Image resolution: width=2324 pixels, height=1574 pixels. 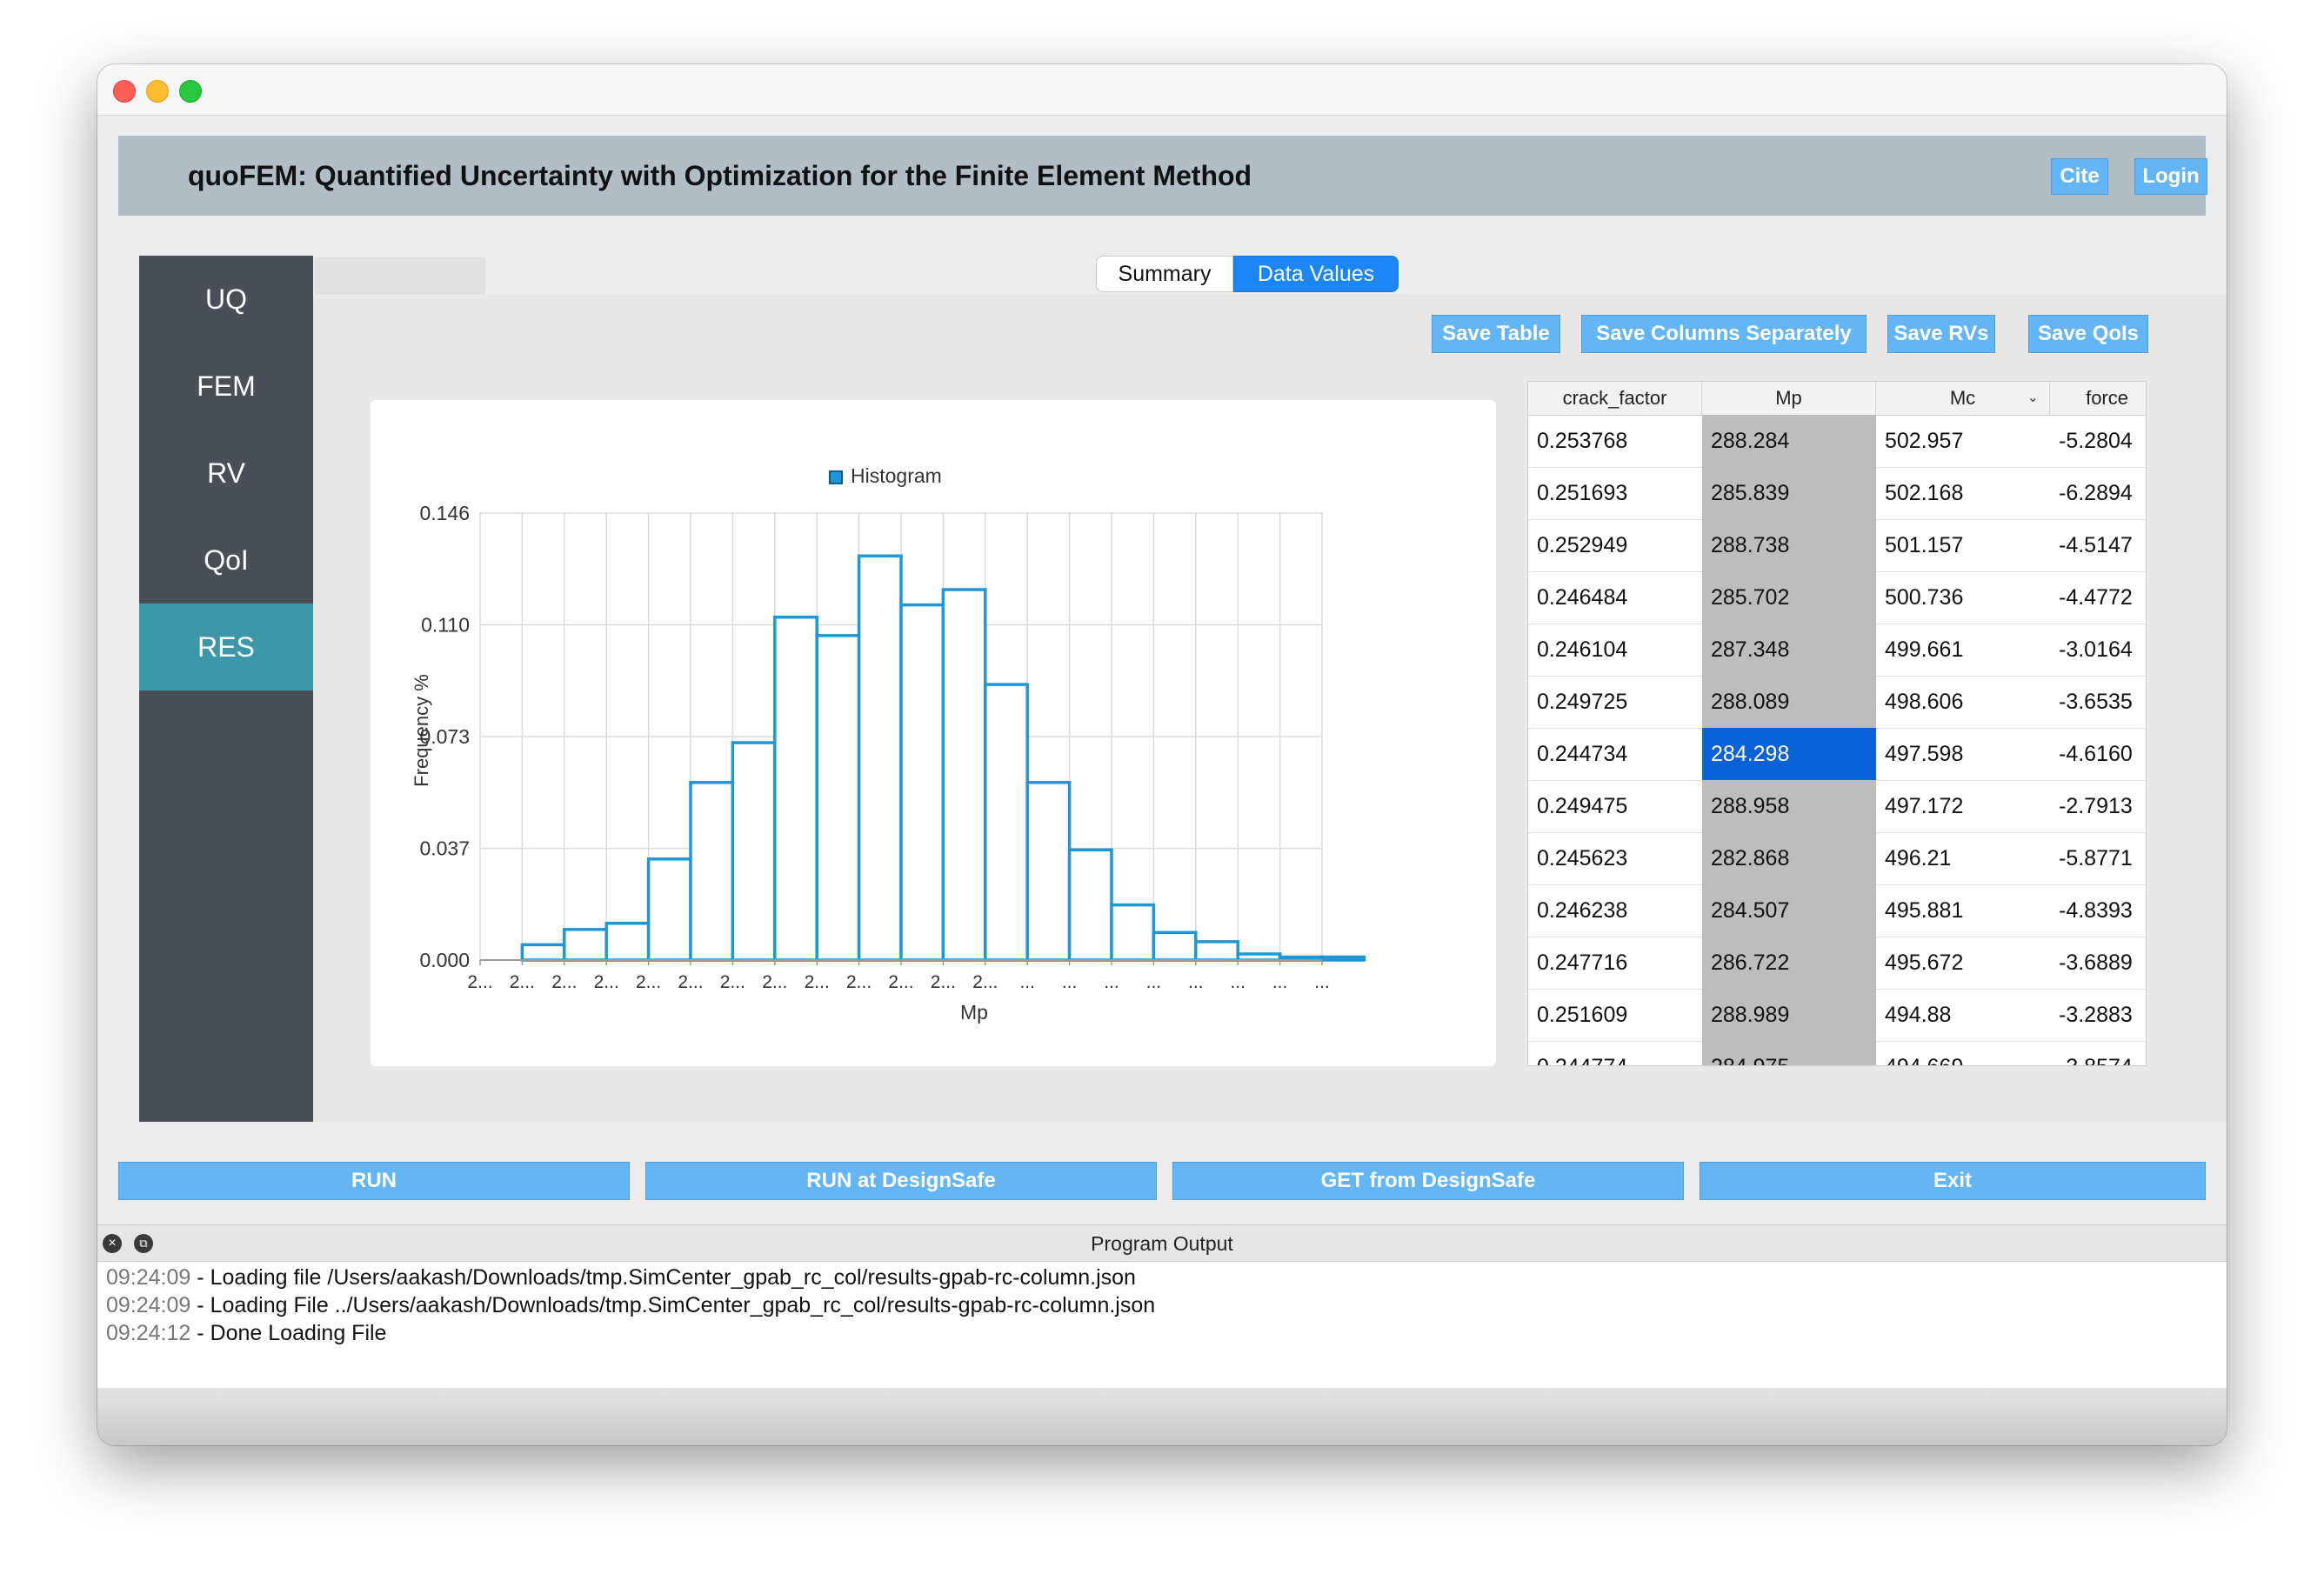 What do you see at coordinates (1615, 493) in the screenshot?
I see `table-cell: 0.251693` at bounding box center [1615, 493].